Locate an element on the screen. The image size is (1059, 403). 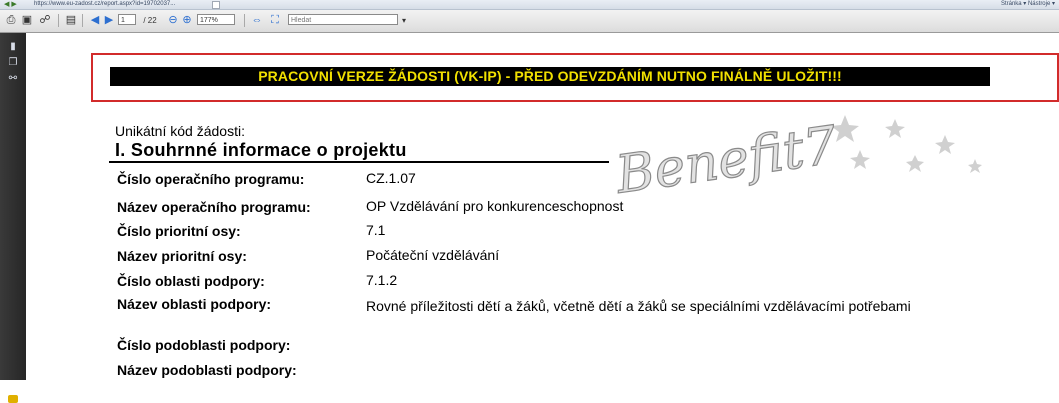
zoom-select: 177% is located at coordinates (216, 19).